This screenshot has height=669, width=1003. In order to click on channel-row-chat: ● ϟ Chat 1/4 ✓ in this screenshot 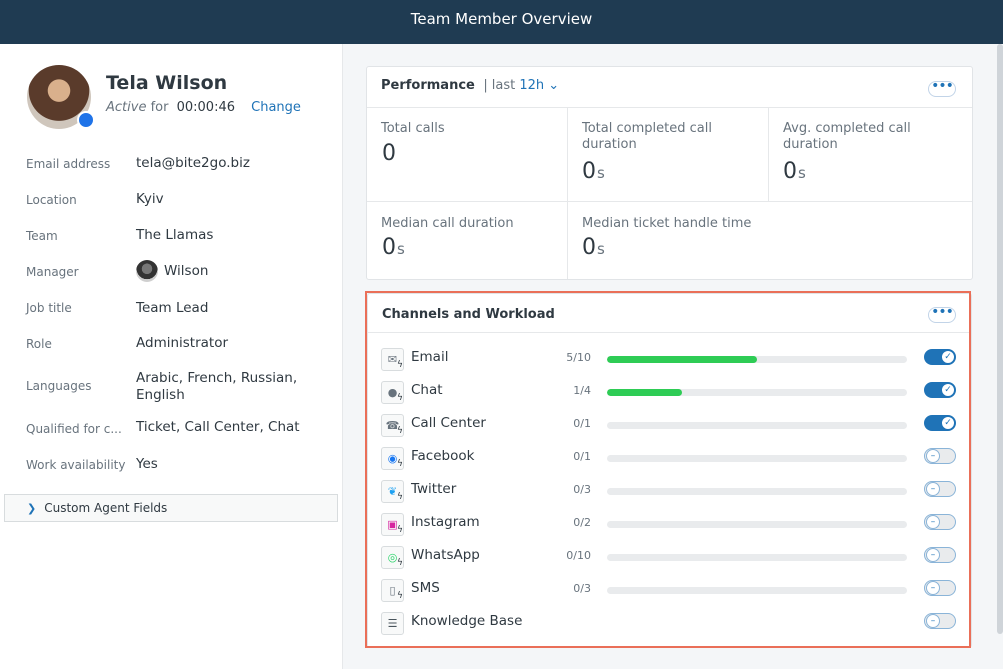, I will do `click(671, 391)`.